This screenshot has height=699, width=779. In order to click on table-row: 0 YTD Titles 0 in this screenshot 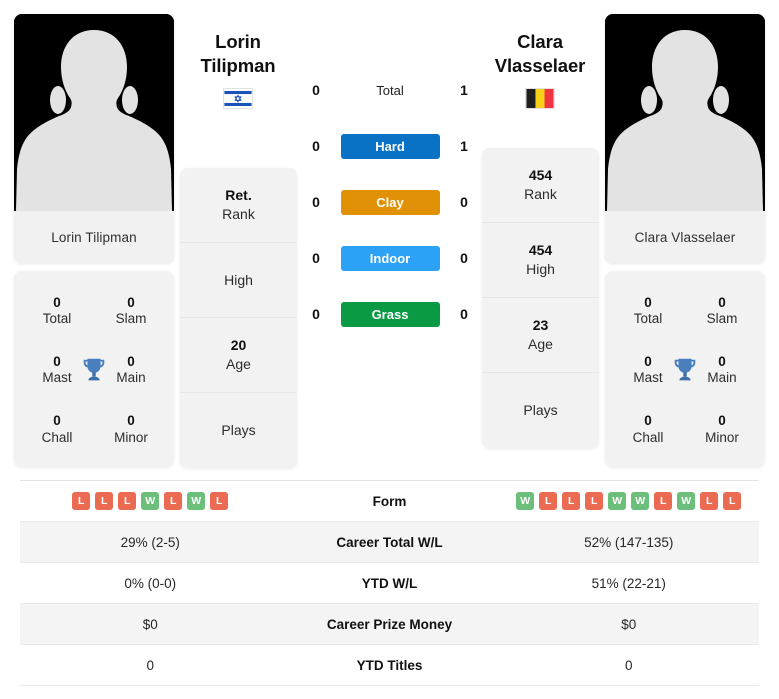, I will do `click(389, 665)`.